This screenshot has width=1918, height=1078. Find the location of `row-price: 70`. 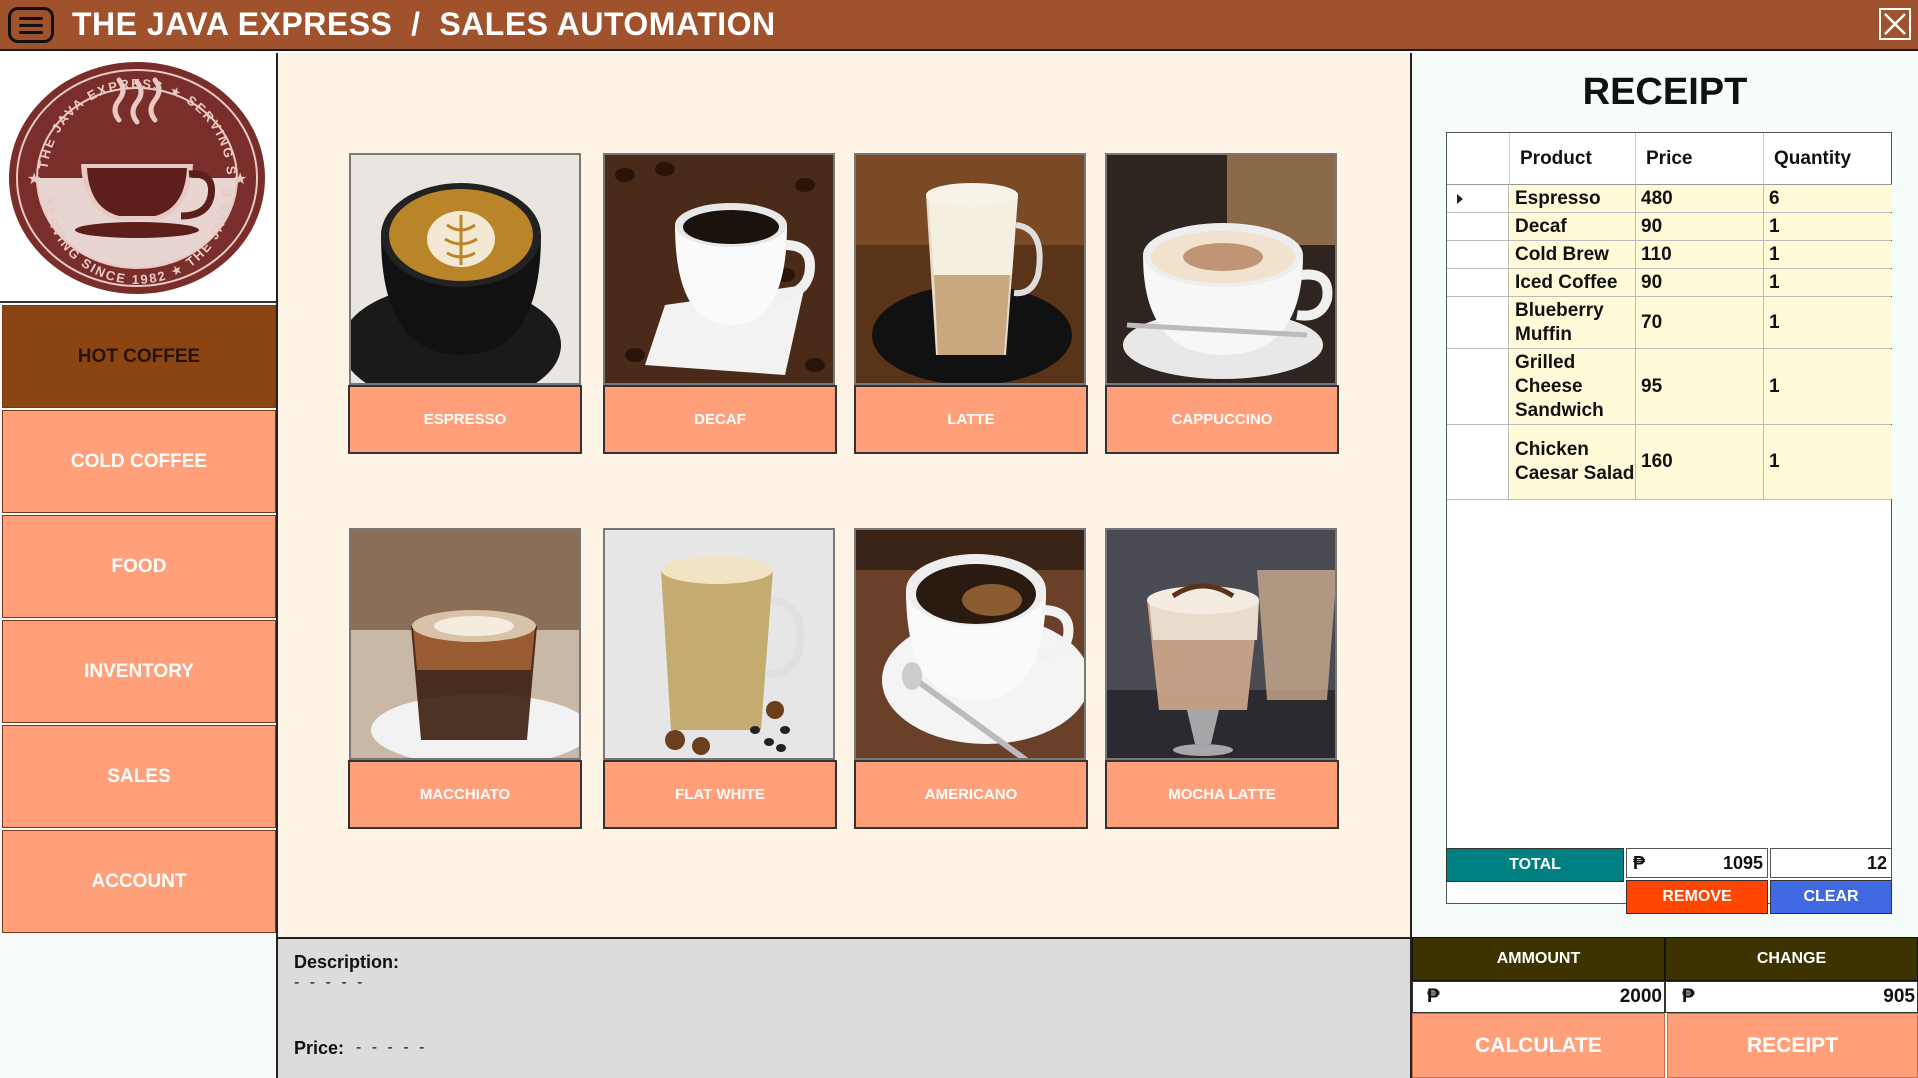

row-price: 70 is located at coordinates (1700, 322).